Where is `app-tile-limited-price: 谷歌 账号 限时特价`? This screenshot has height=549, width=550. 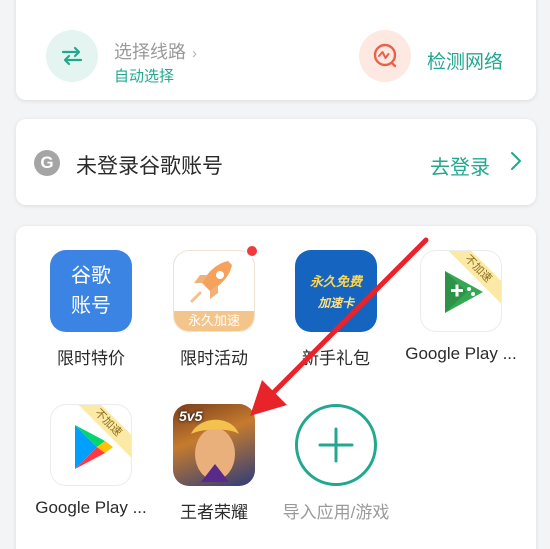
app-tile-limited-price: 谷歌 账号 限时特价 is located at coordinates (91, 309).